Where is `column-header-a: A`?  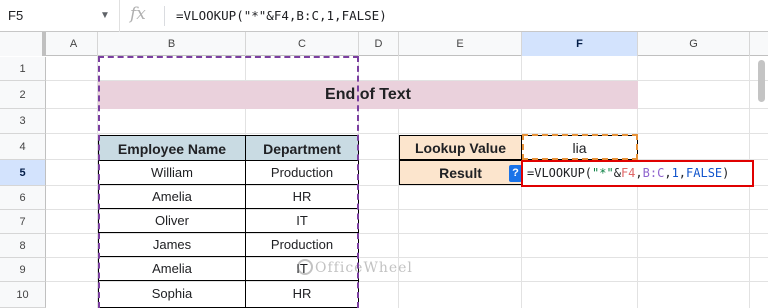 column-header-a: A is located at coordinates (74, 44).